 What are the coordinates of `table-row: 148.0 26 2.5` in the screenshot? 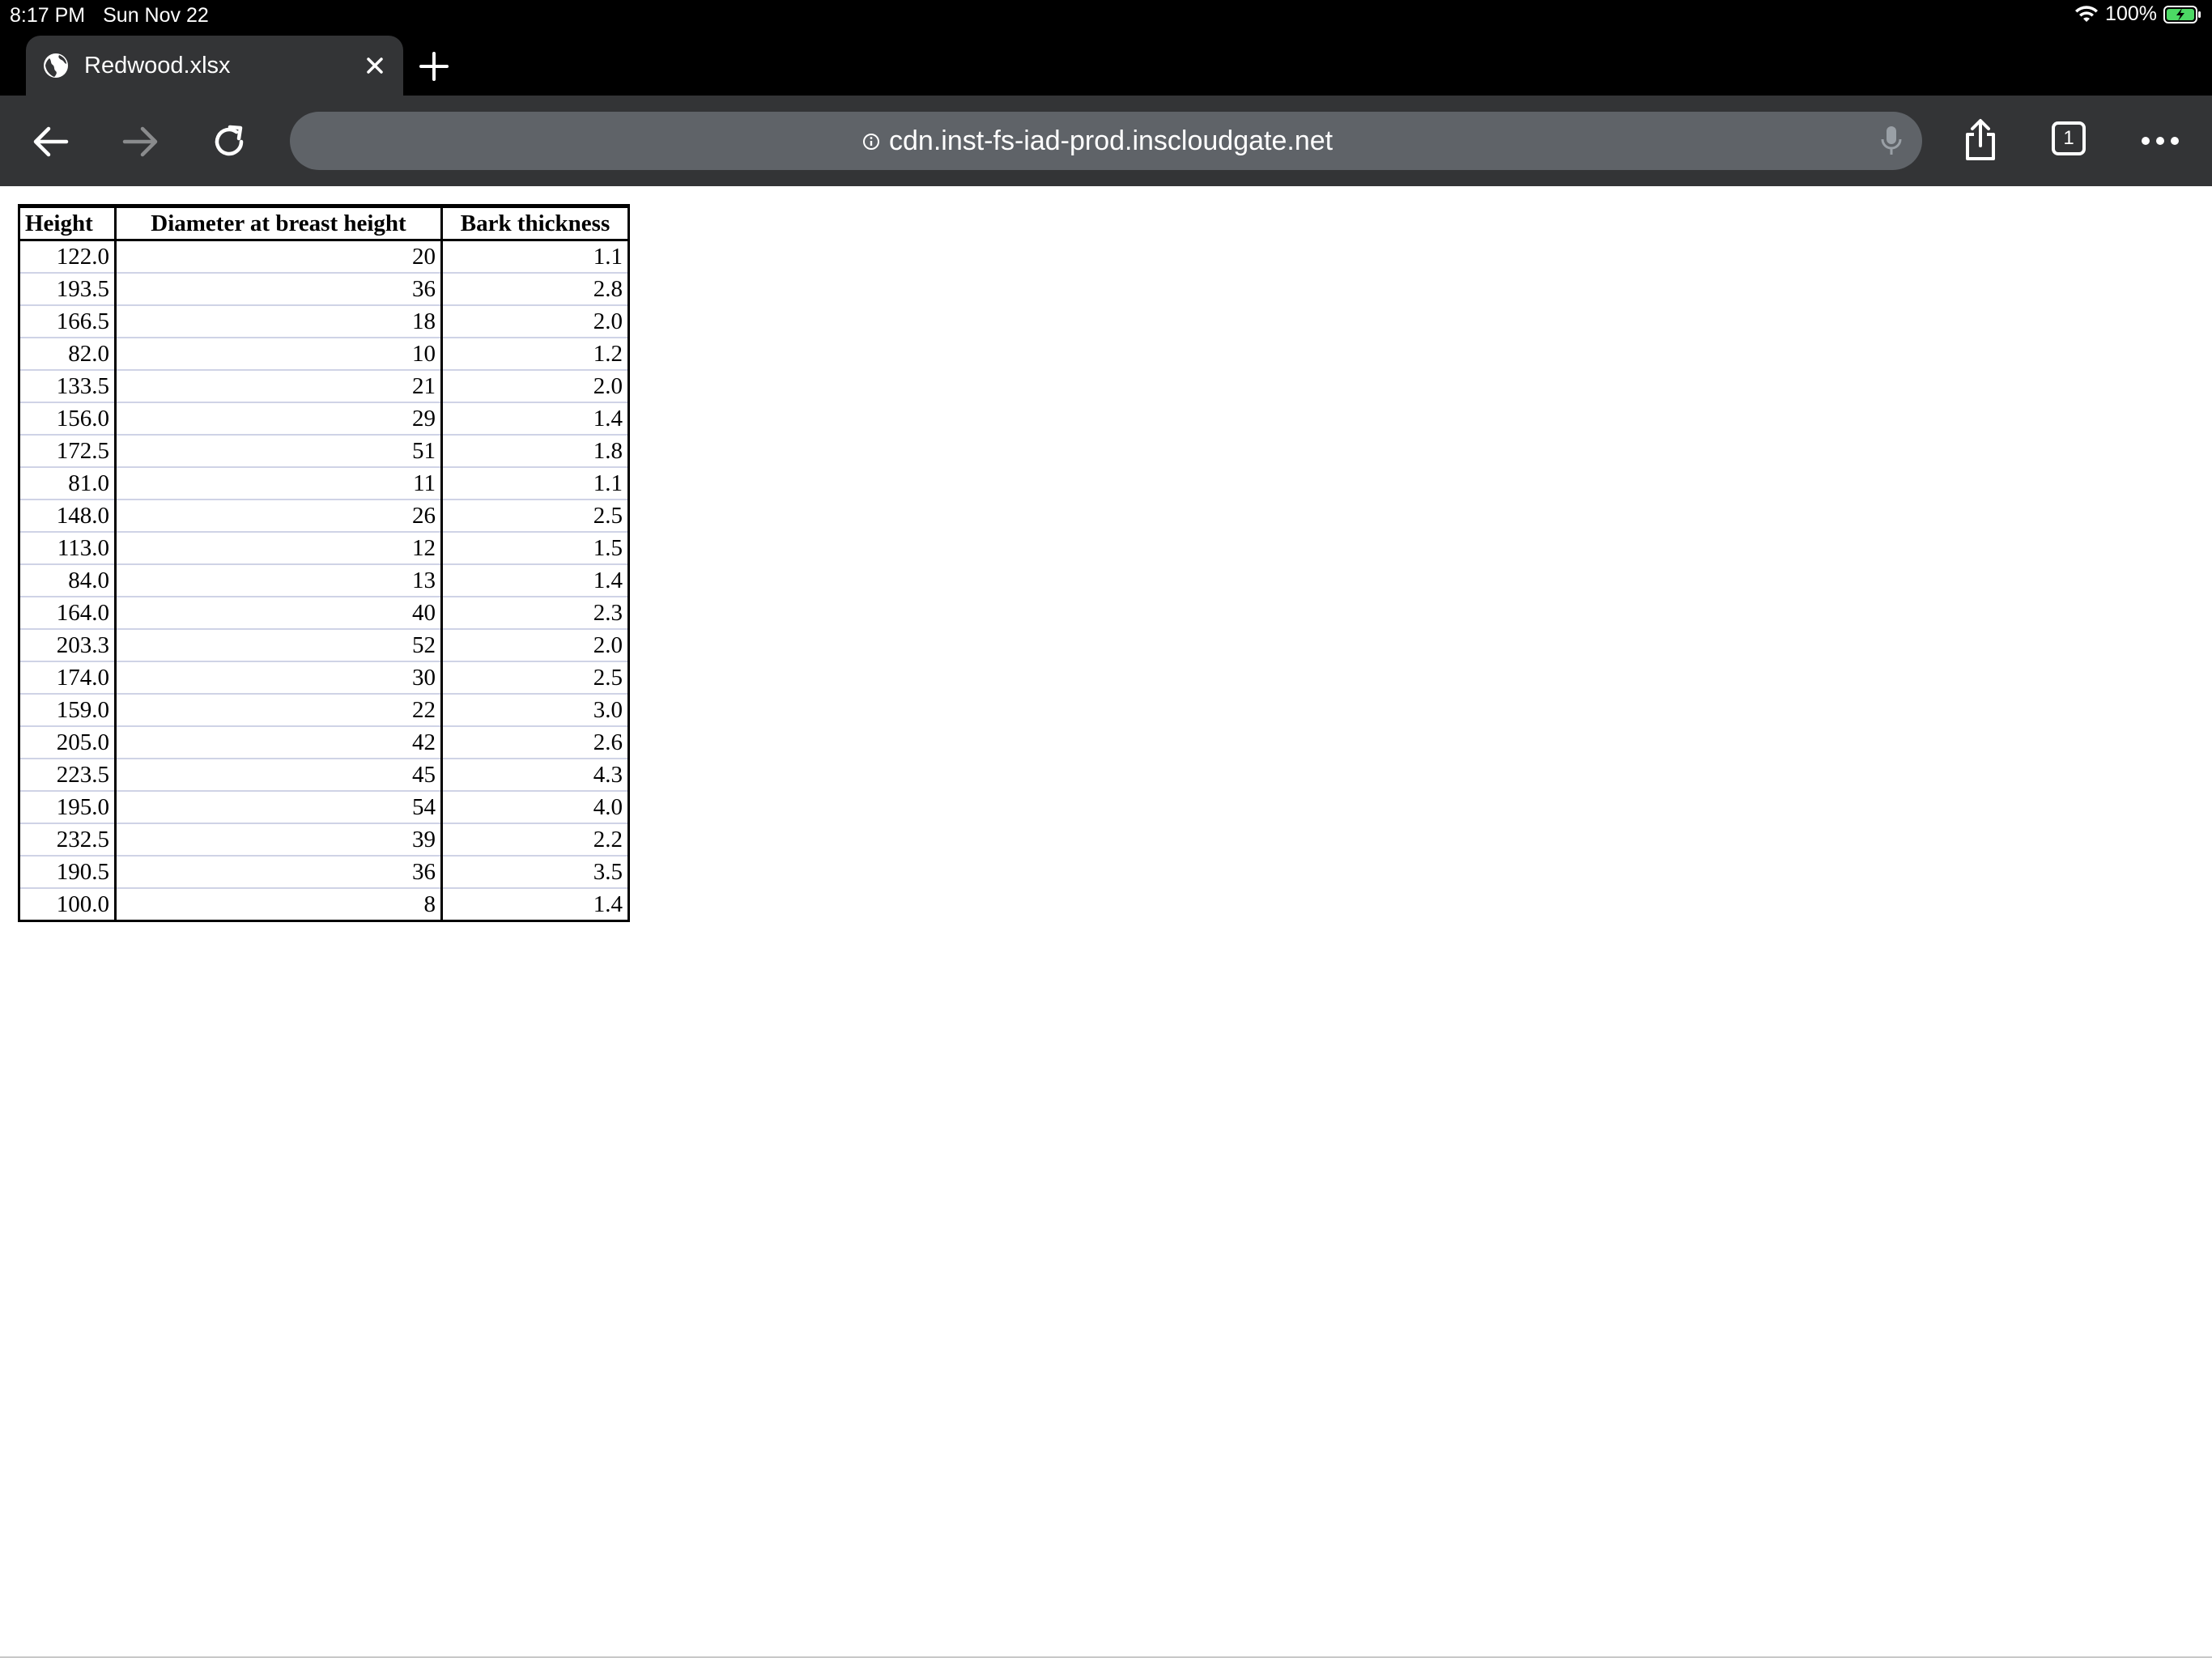 It's located at (324, 516).